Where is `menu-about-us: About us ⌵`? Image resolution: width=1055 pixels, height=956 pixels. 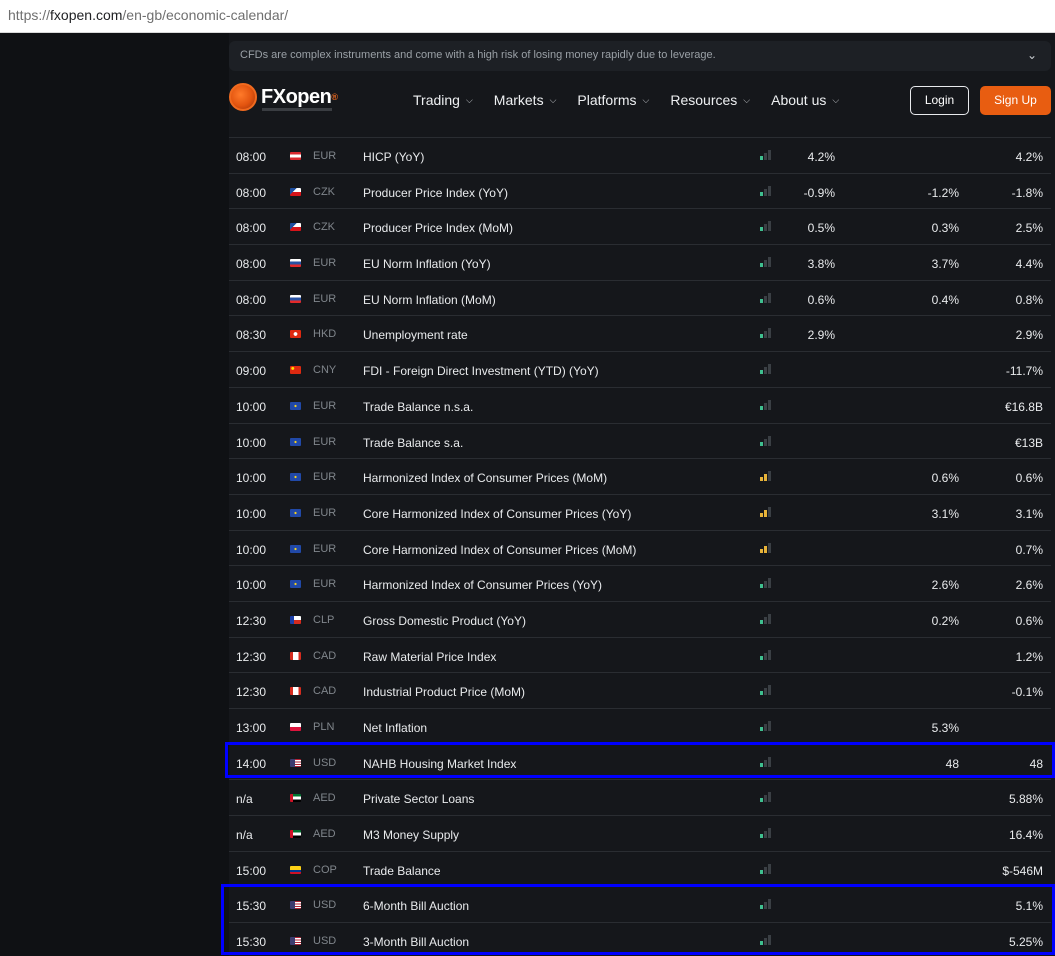
menu-about-us: About us ⌵ is located at coordinates (805, 100).